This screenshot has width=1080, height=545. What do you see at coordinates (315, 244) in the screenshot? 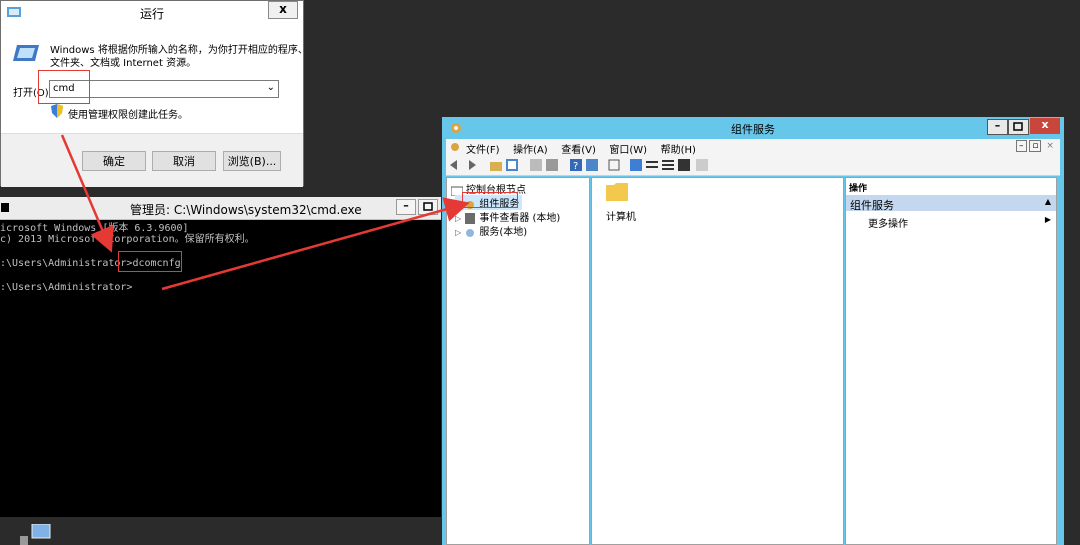
I see `arrow-cmd-to-component-services` at bounding box center [315, 244].